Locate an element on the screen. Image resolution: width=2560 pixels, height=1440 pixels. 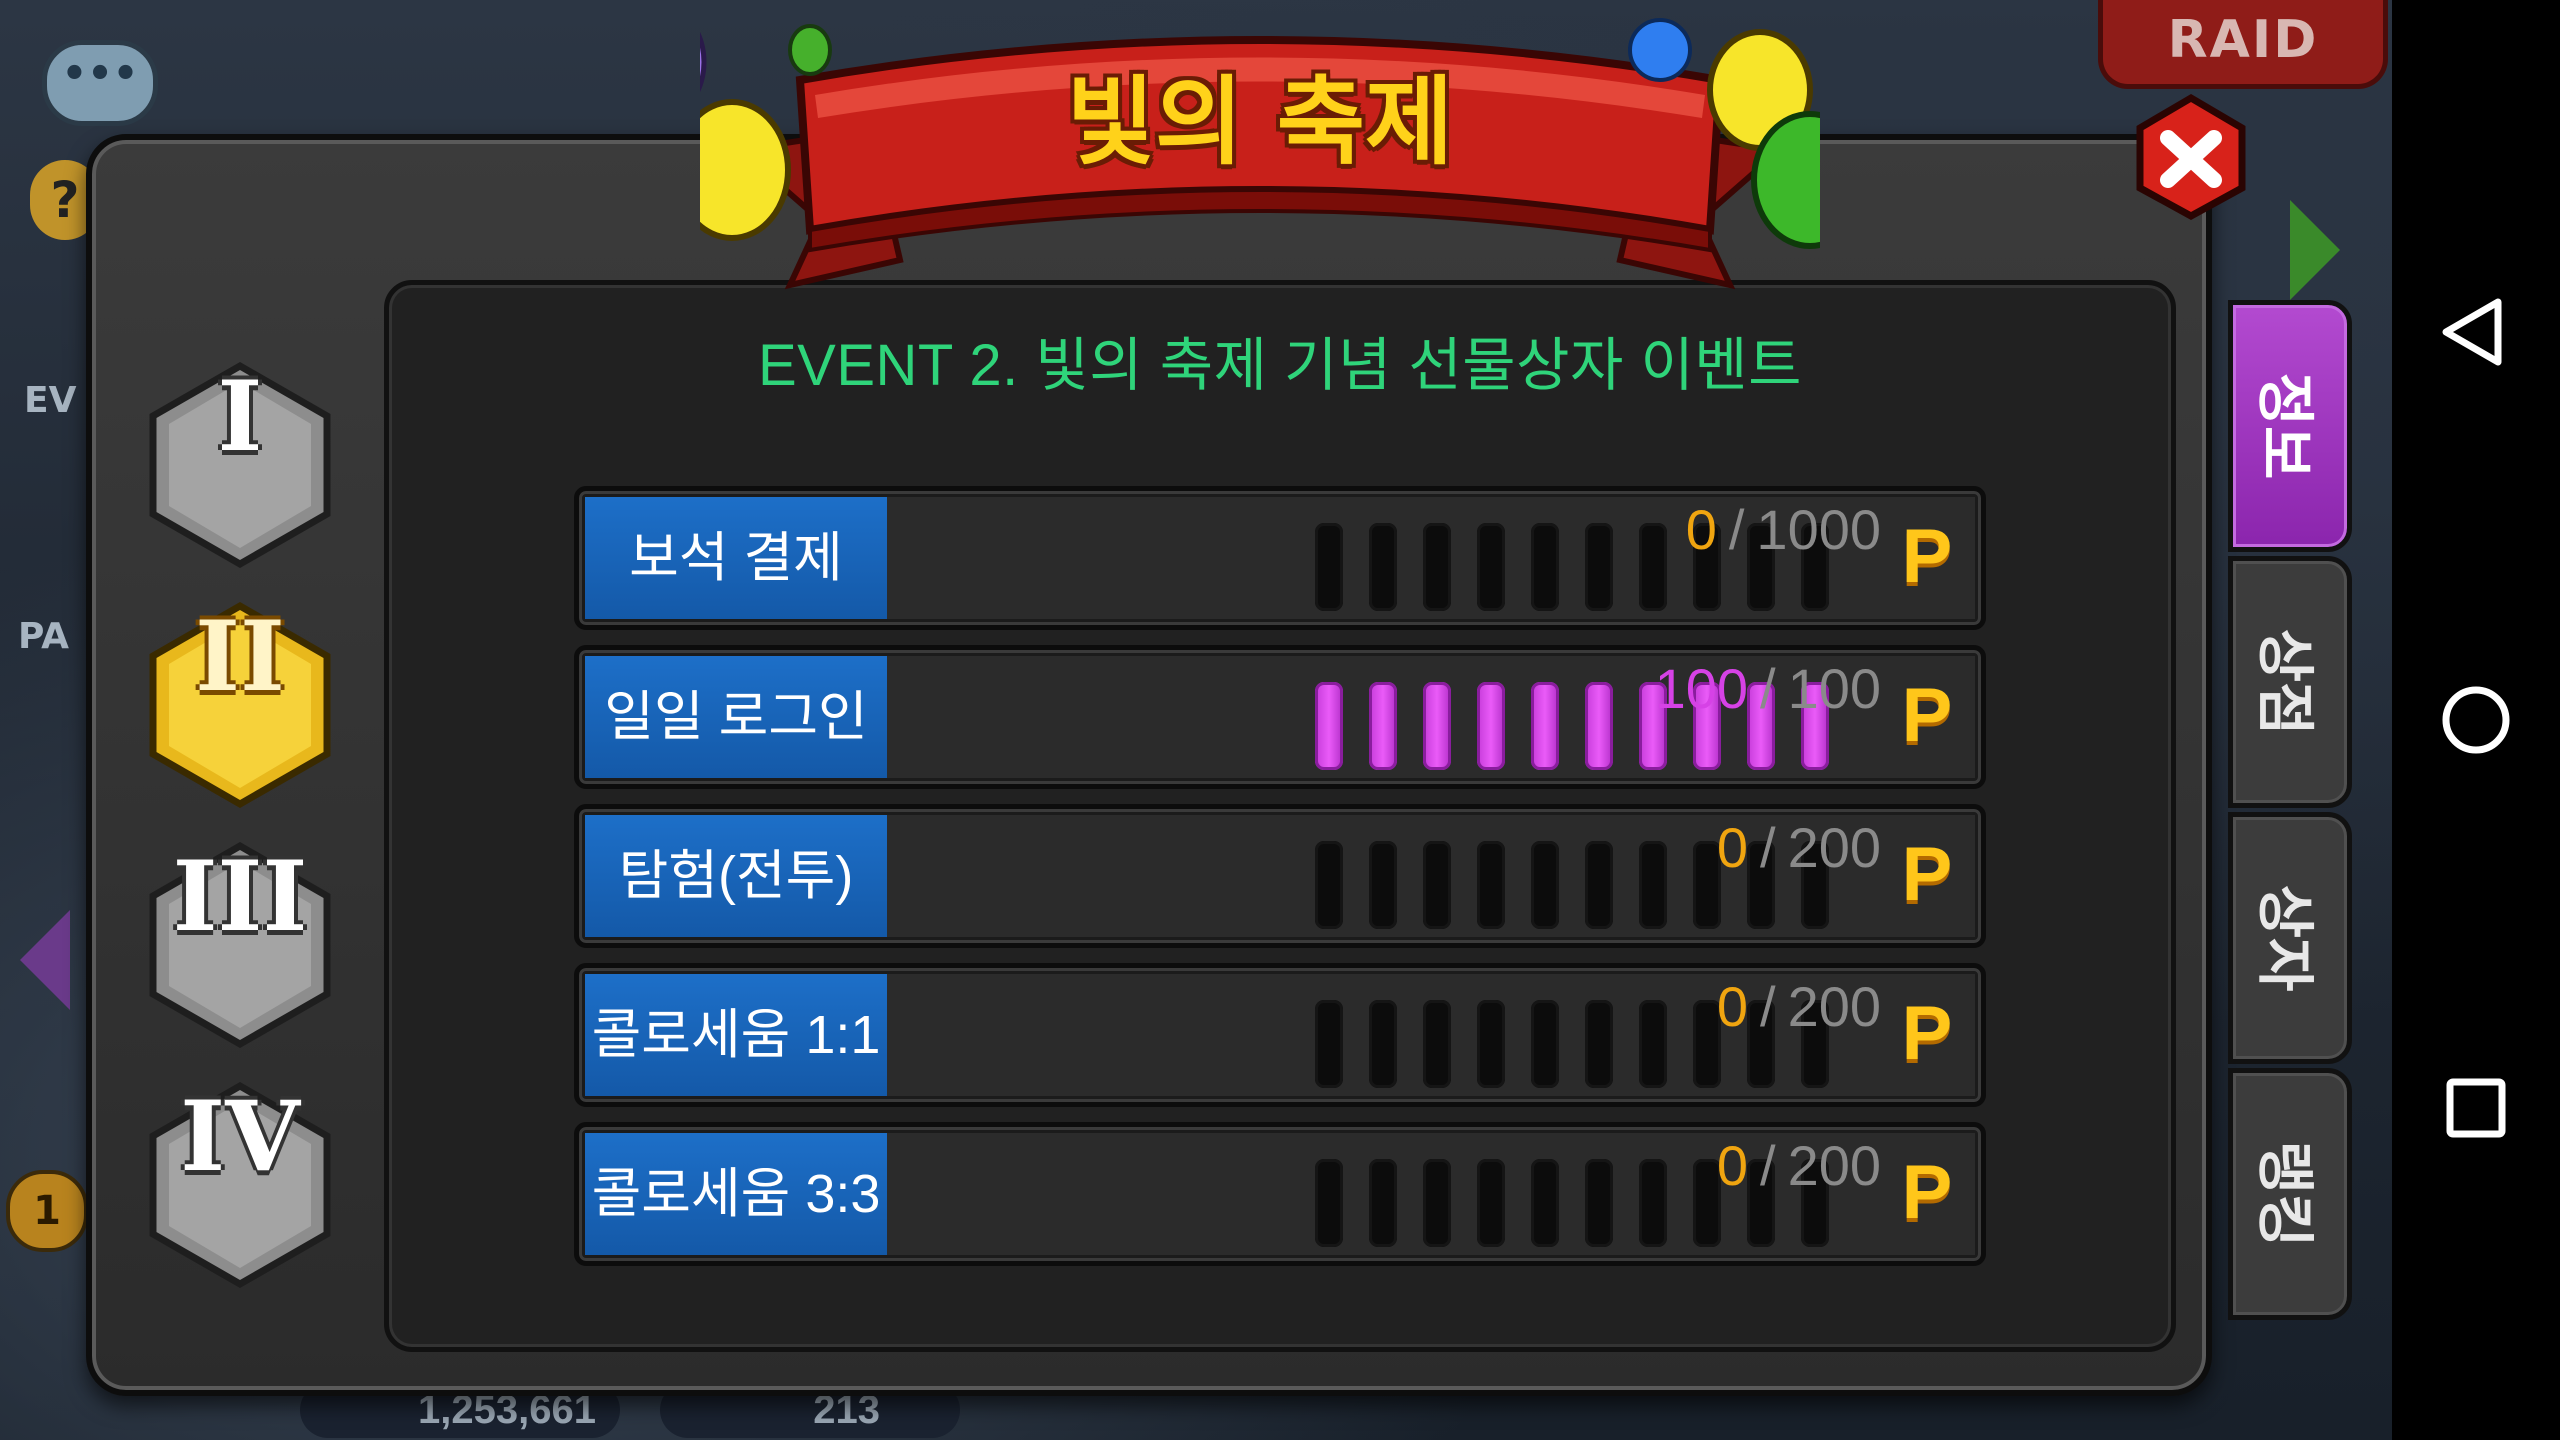
raid-button: RAID is located at coordinates (2243, 44).